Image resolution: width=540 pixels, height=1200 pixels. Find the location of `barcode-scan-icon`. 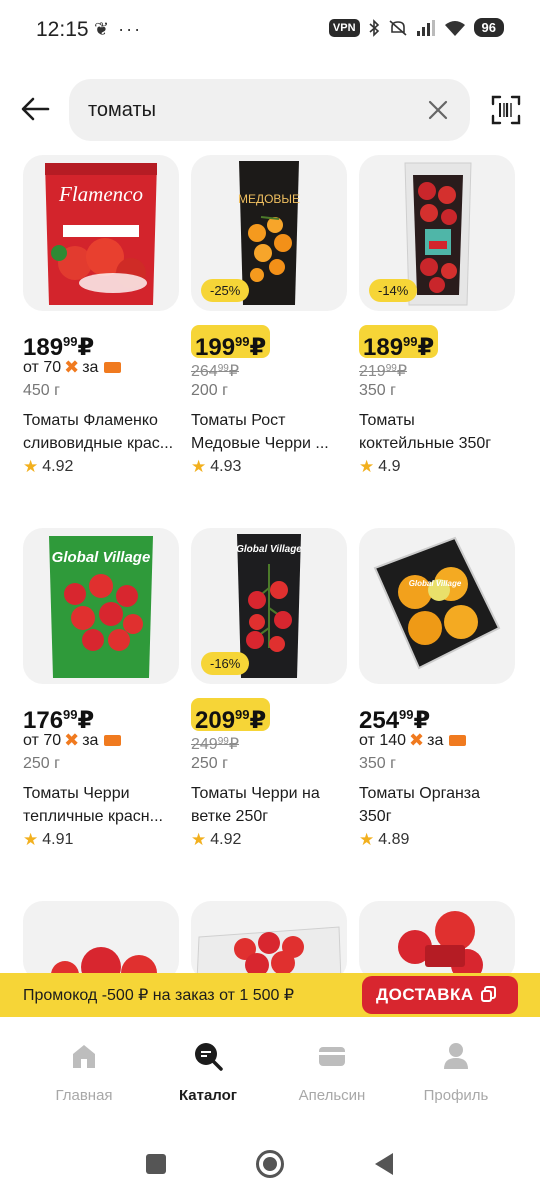

barcode-scan-icon is located at coordinates (506, 110).